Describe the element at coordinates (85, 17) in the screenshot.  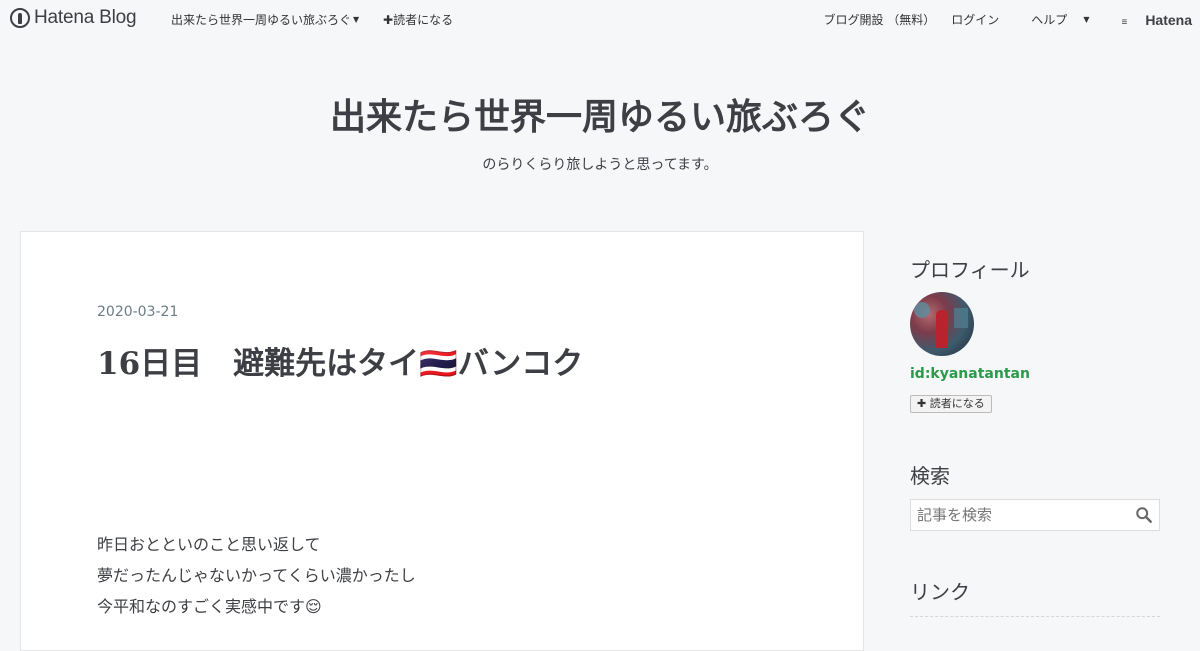
I see `brand-text: Hatena Blog` at that location.